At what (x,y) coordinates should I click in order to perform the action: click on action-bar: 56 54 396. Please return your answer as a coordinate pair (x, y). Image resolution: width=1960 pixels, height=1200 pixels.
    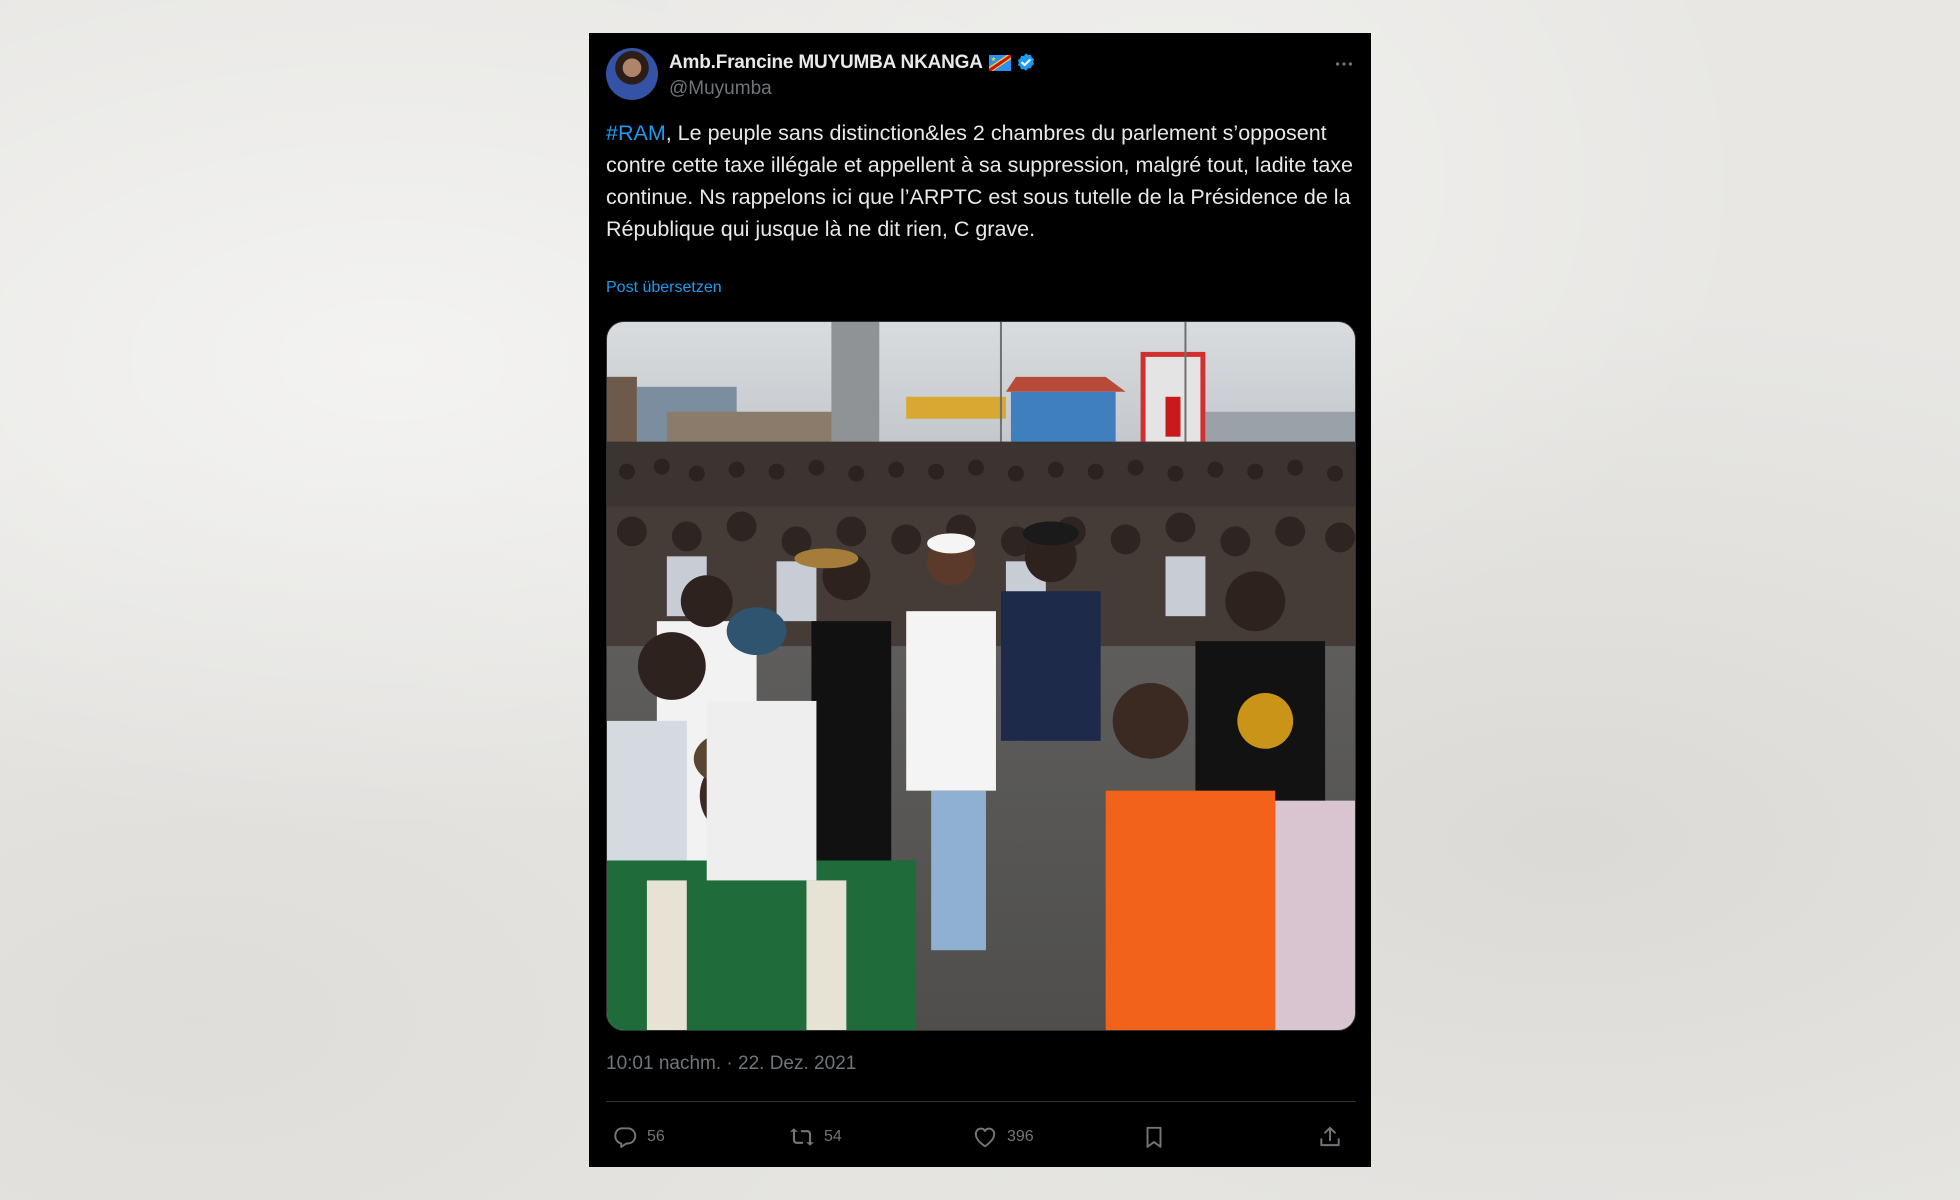
    Looking at the image, I should click on (981, 1137).